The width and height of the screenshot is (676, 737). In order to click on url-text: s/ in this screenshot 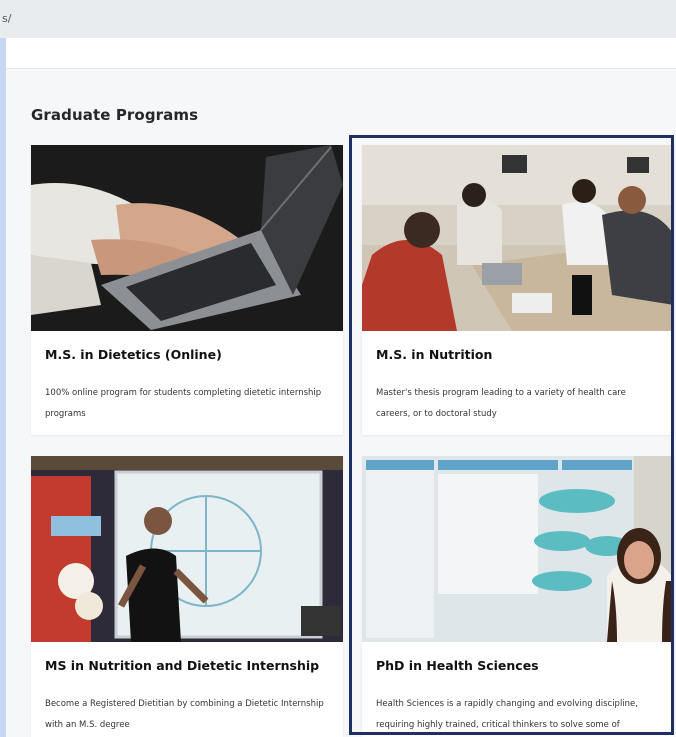, I will do `click(7, 18)`.